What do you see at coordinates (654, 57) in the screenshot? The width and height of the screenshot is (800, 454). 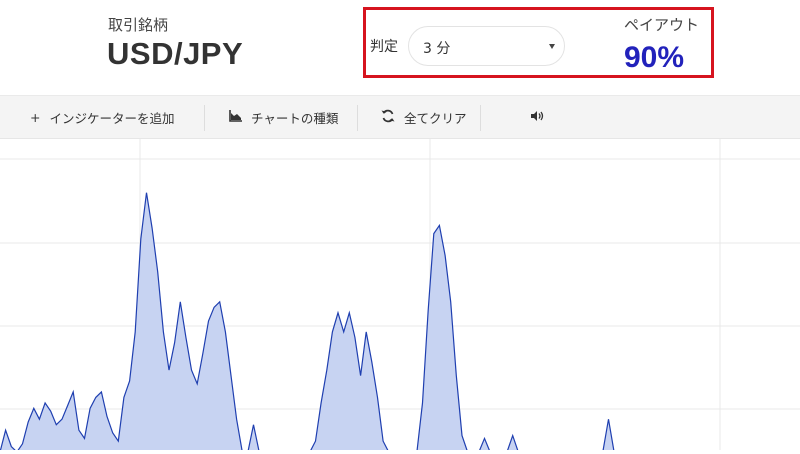 I see `payout-value: 90%` at bounding box center [654, 57].